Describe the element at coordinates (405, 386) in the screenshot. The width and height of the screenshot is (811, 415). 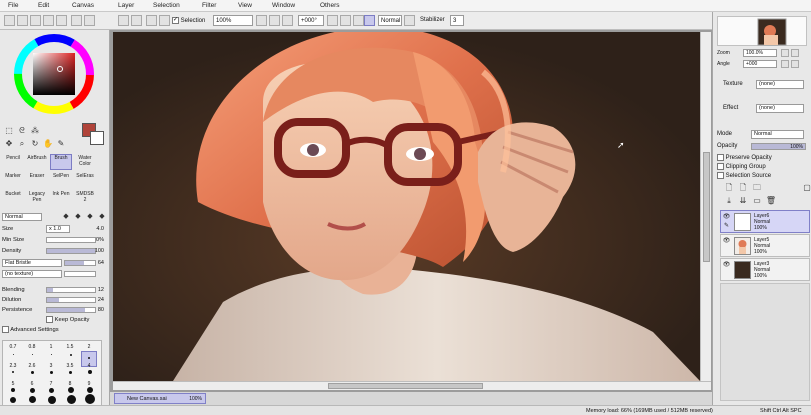
I see `horizontal-scroll-thumb` at that location.